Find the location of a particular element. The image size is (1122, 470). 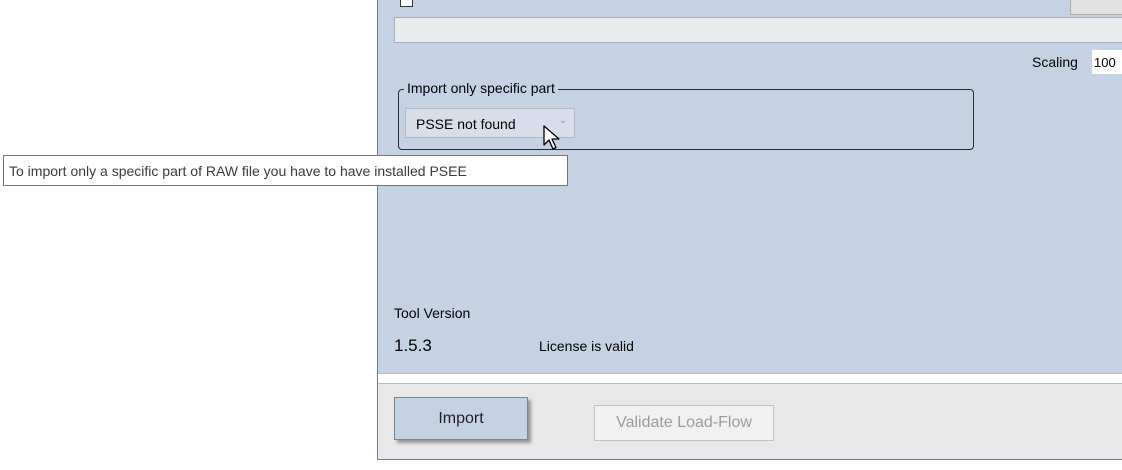

psse-select-value: PSSE not found is located at coordinates (466, 124).